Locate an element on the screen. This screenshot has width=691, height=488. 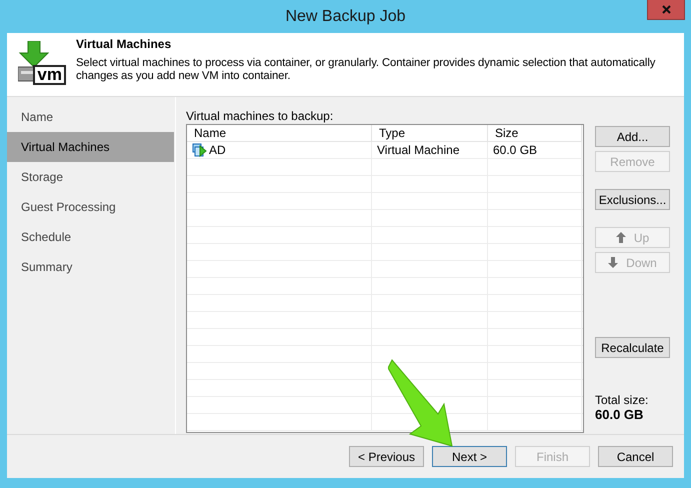
list-label: Virtual machines to backup: is located at coordinates (260, 116).